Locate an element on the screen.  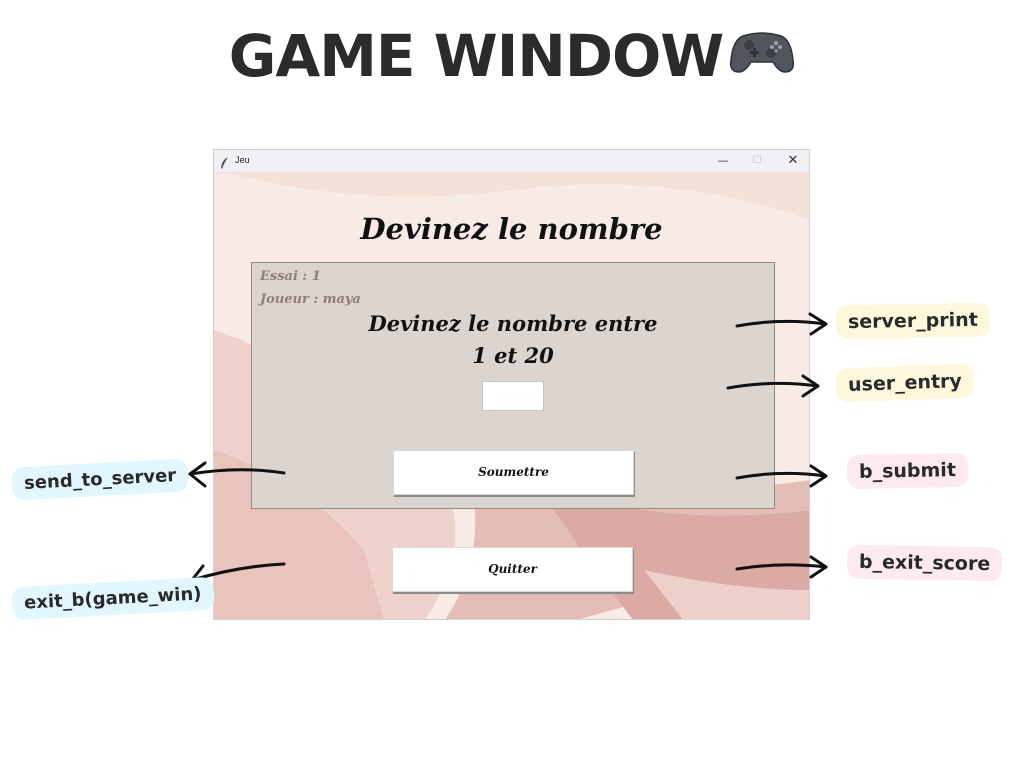
arrow-b-submit is located at coordinates (781, 476).